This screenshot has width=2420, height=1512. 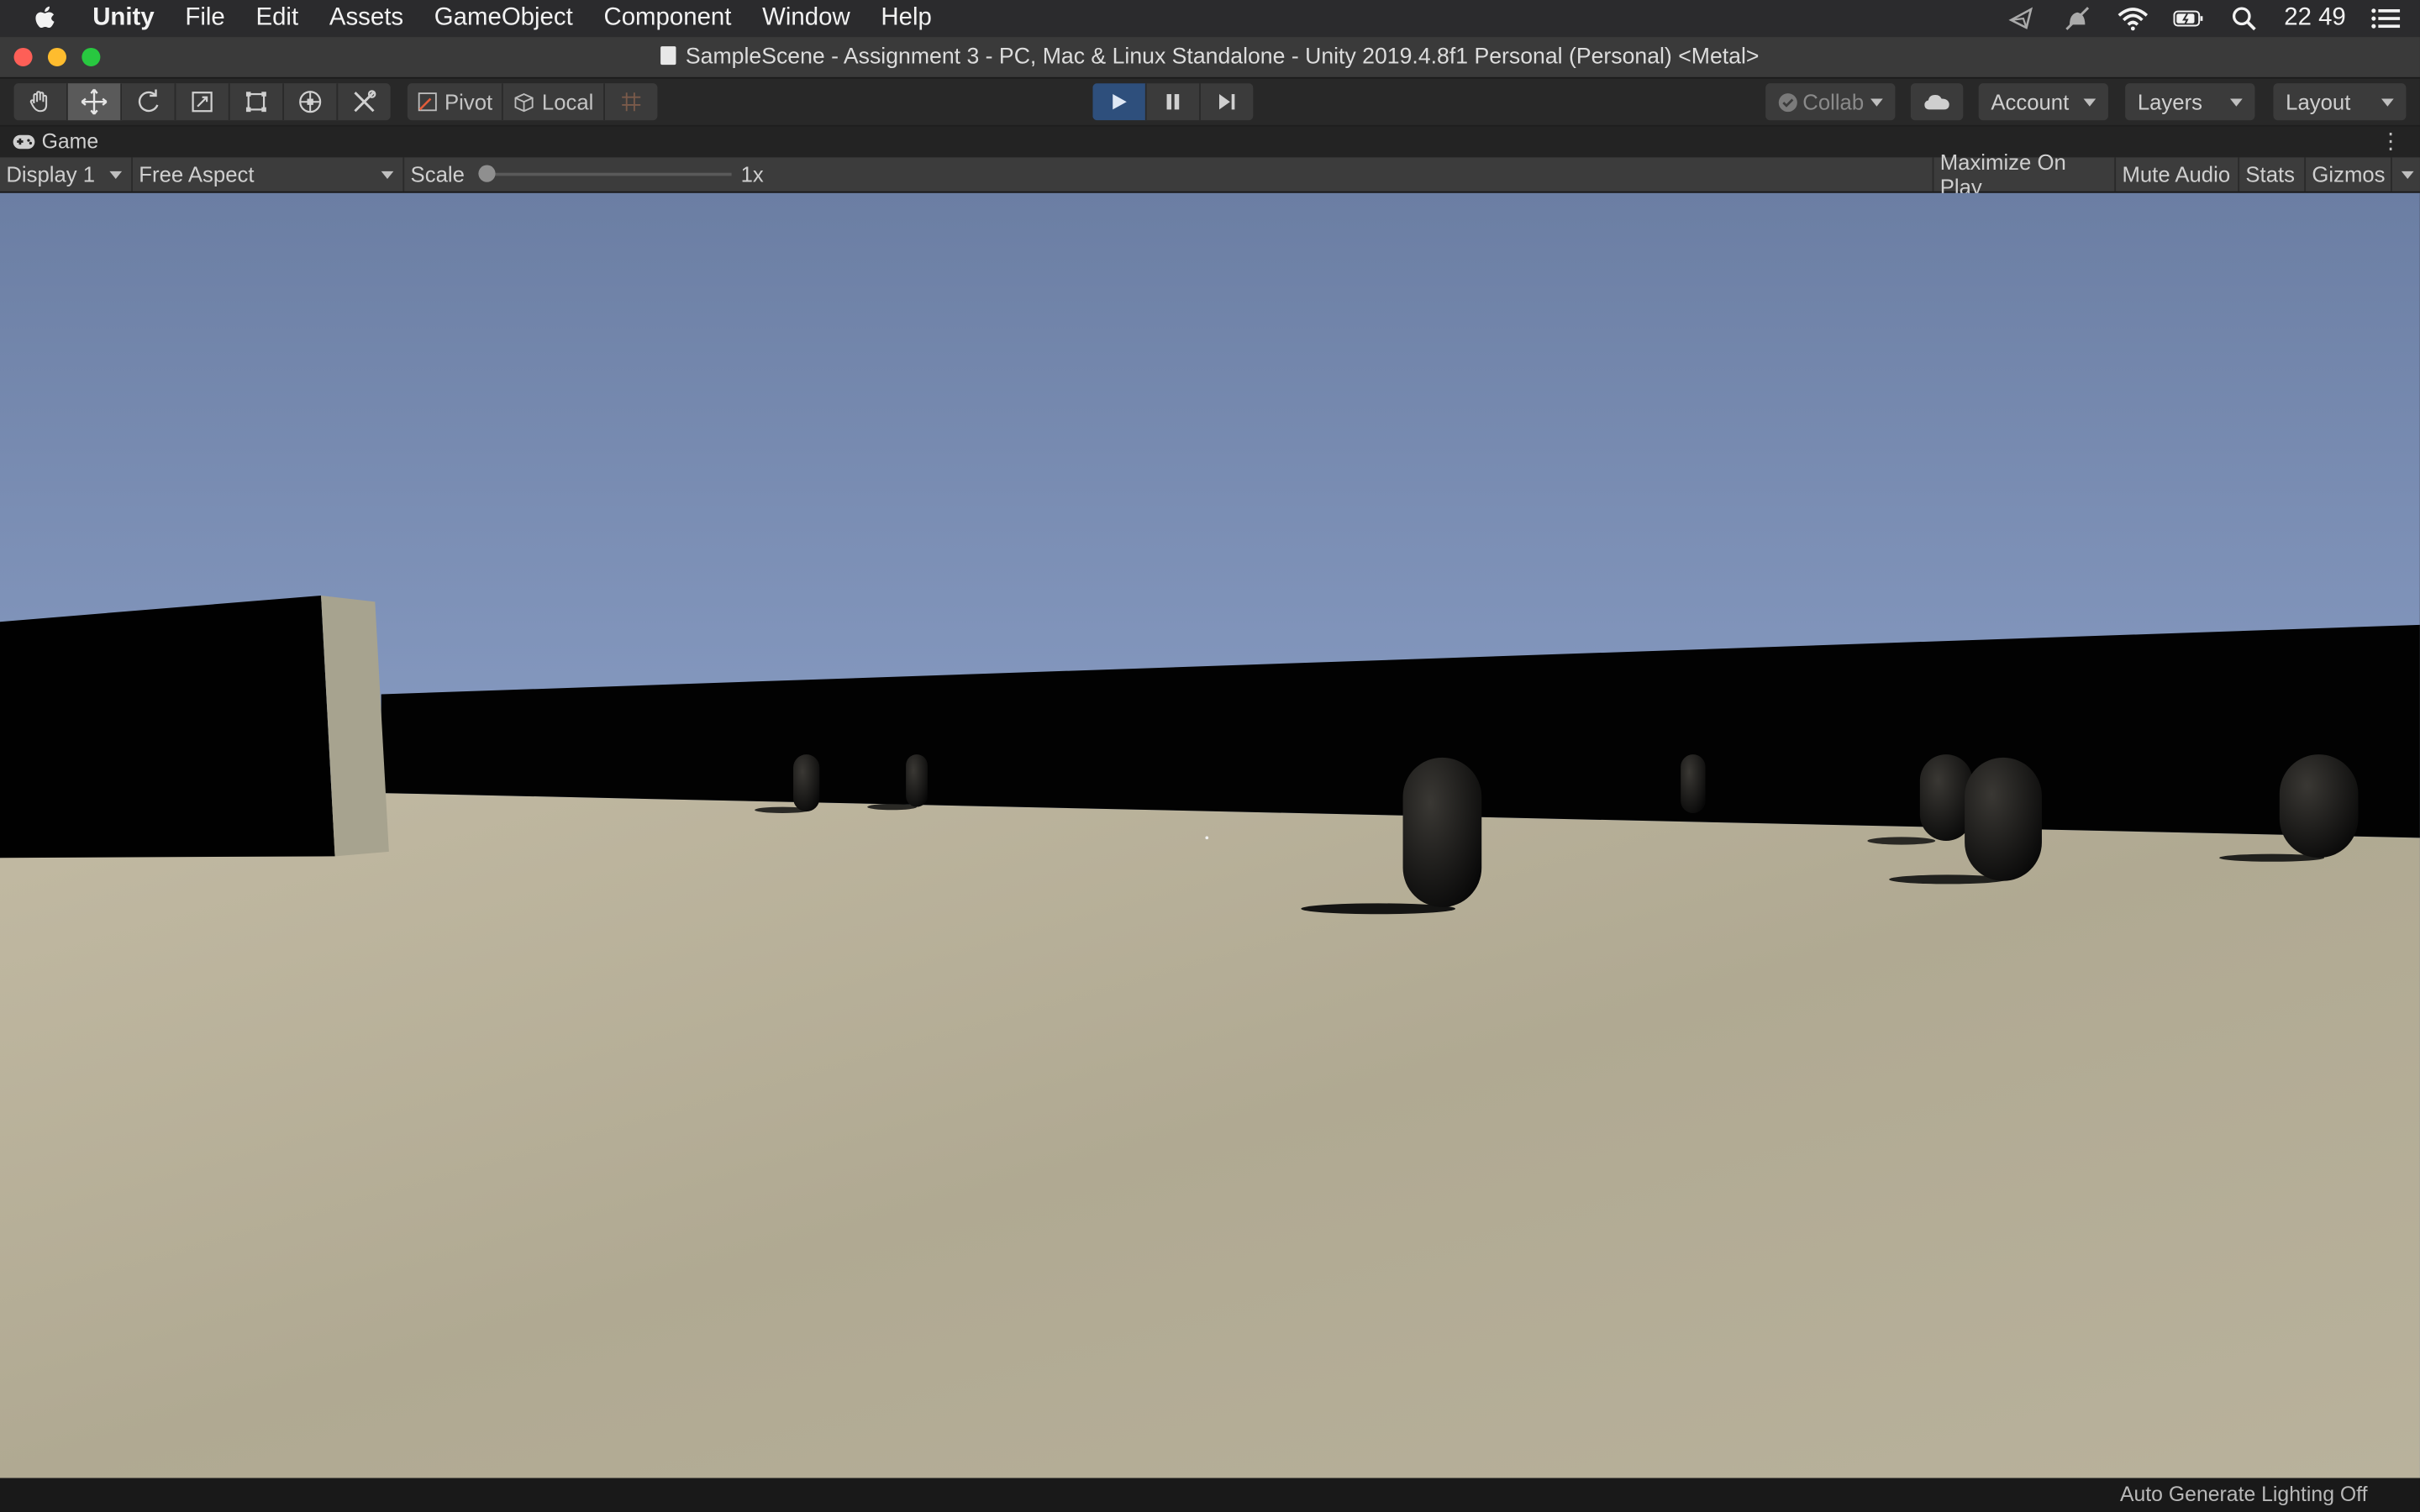 I want to click on menu-file: File, so click(x=204, y=19).